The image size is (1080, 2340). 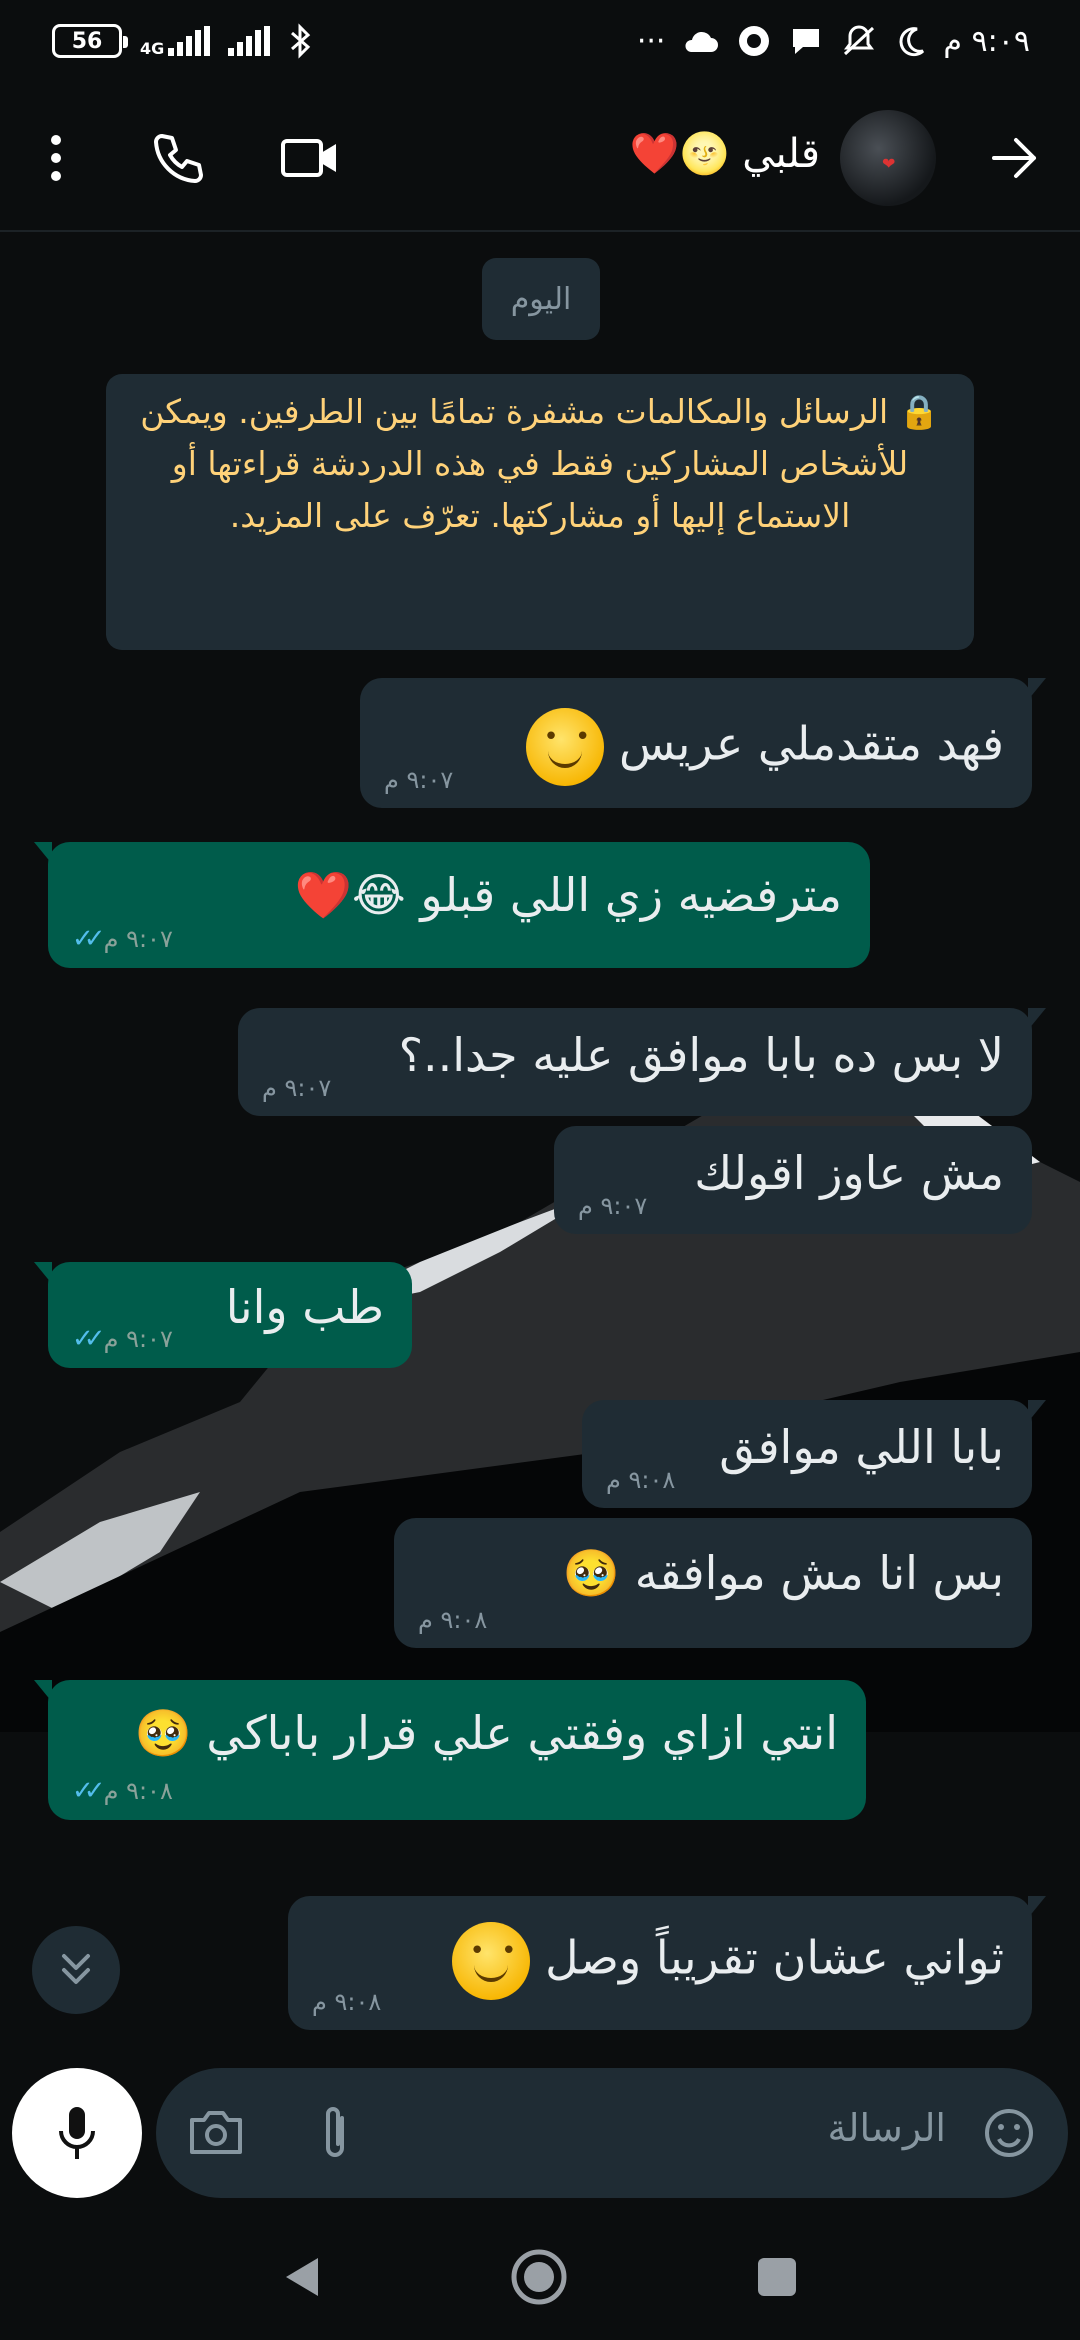 What do you see at coordinates (223, 1315) in the screenshot?
I see `message-bubble: طب وانا ✓✓ ٩:٠٧ م` at bounding box center [223, 1315].